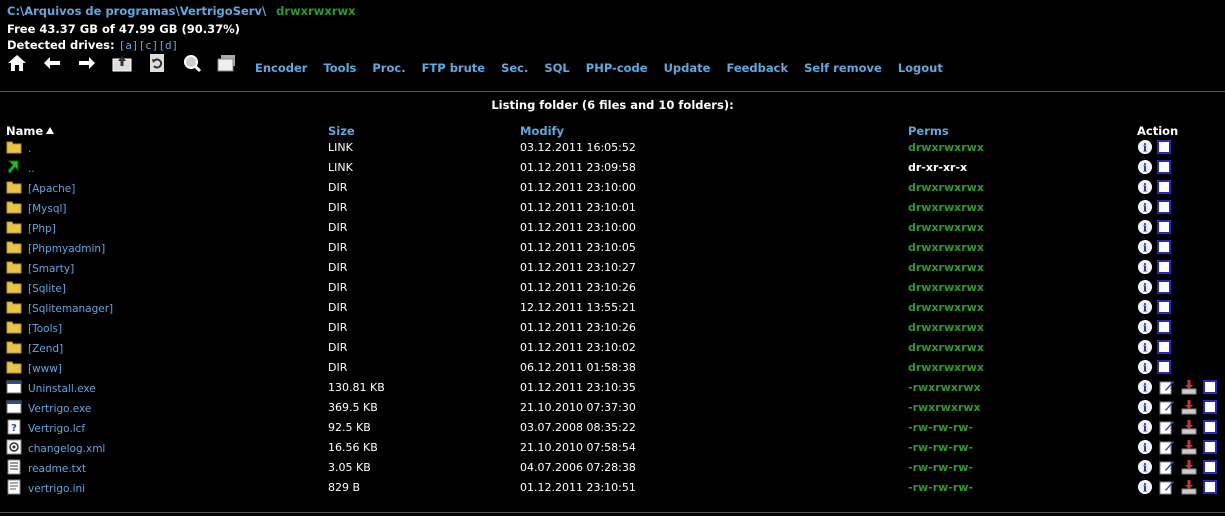 The width and height of the screenshot is (1225, 516). I want to click on entry-name-link: Uninstall.exe, so click(62, 389).